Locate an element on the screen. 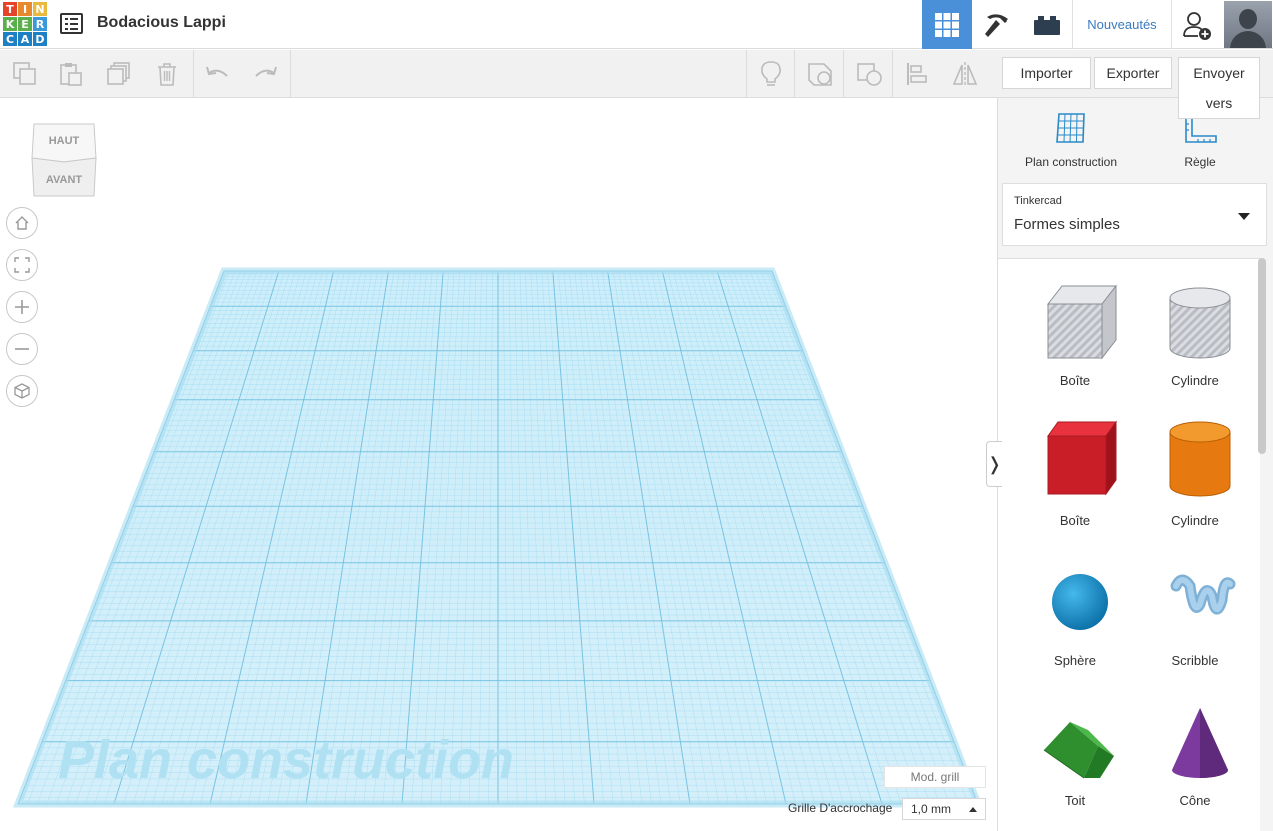 The width and height of the screenshot is (1273, 831). logo-tile: T is located at coordinates (10, 9).